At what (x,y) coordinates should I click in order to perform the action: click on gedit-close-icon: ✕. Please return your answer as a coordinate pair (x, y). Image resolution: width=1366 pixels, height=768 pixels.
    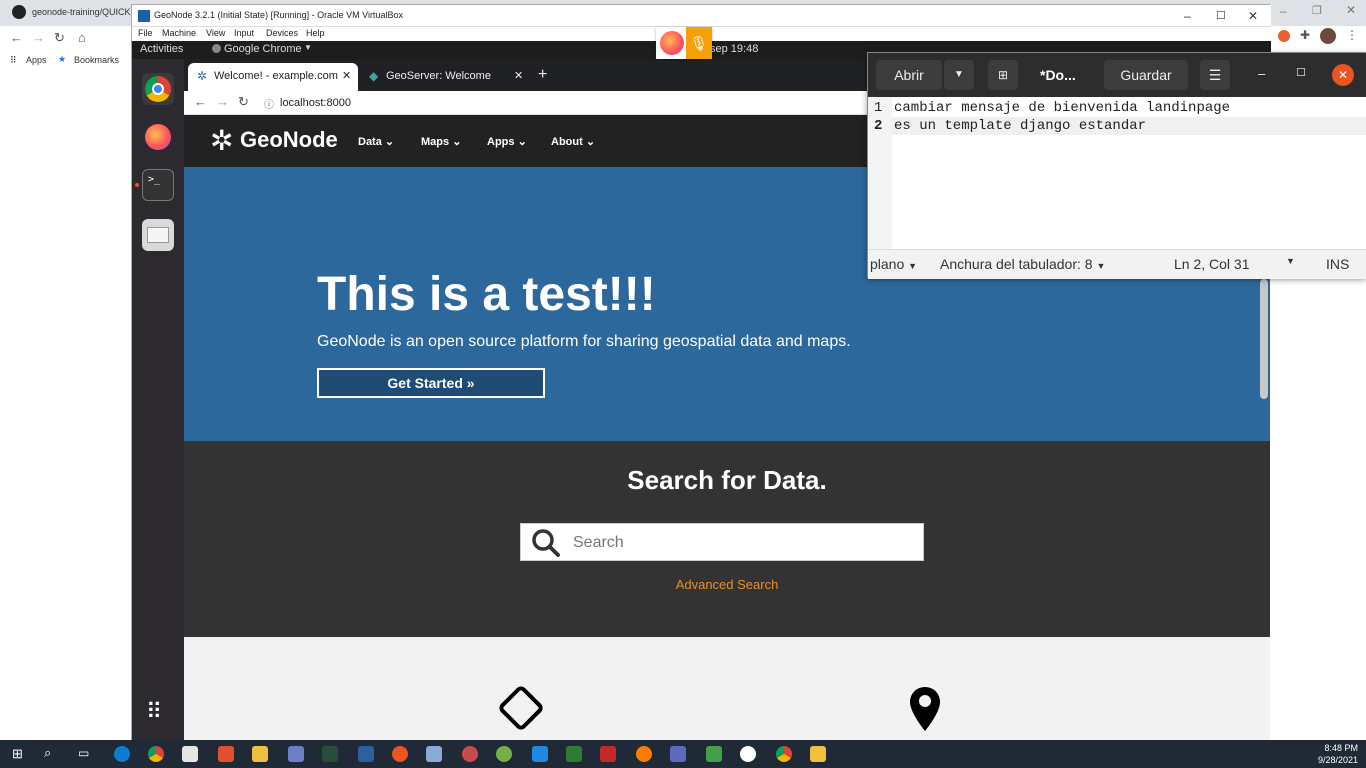
    Looking at the image, I should click on (1343, 75).